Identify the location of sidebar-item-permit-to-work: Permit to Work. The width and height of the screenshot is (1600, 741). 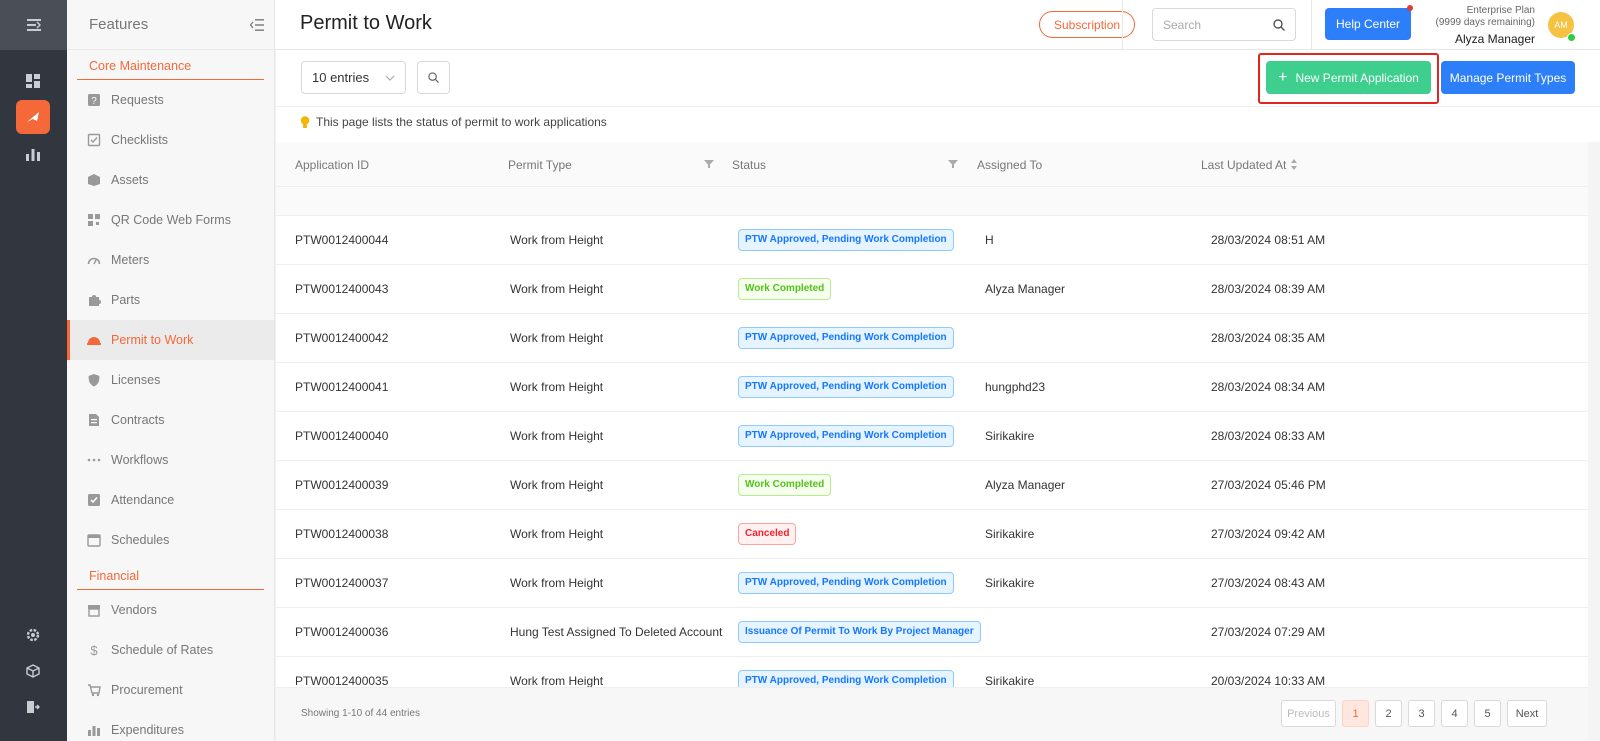
(170, 340).